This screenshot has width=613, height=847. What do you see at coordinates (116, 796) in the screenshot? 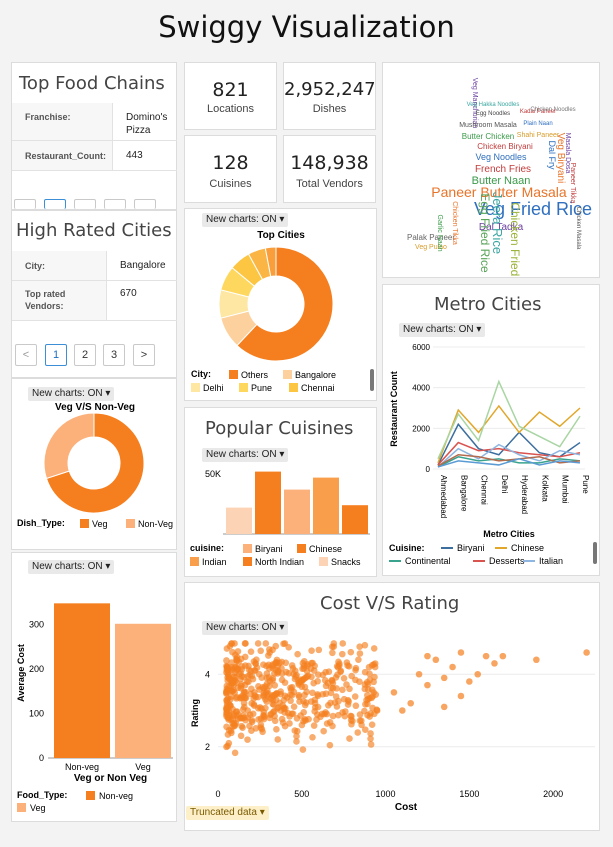
I see `legend-label: Non-veg` at bounding box center [116, 796].